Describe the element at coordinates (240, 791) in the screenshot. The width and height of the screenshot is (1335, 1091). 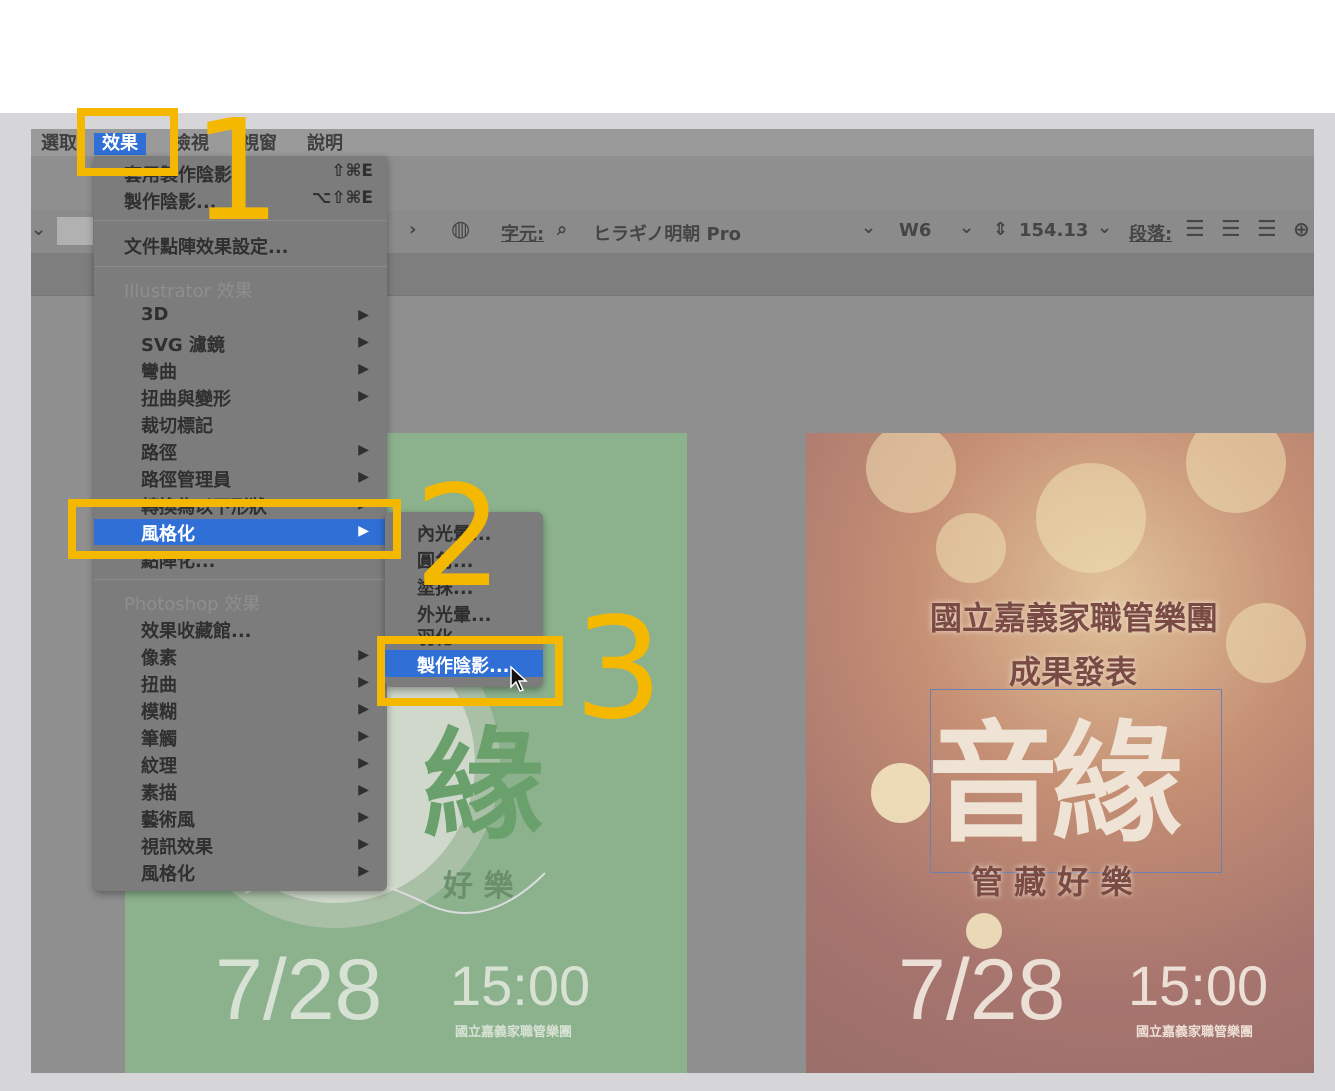
I see `menu-item-sketch: 素描 ▶` at that location.